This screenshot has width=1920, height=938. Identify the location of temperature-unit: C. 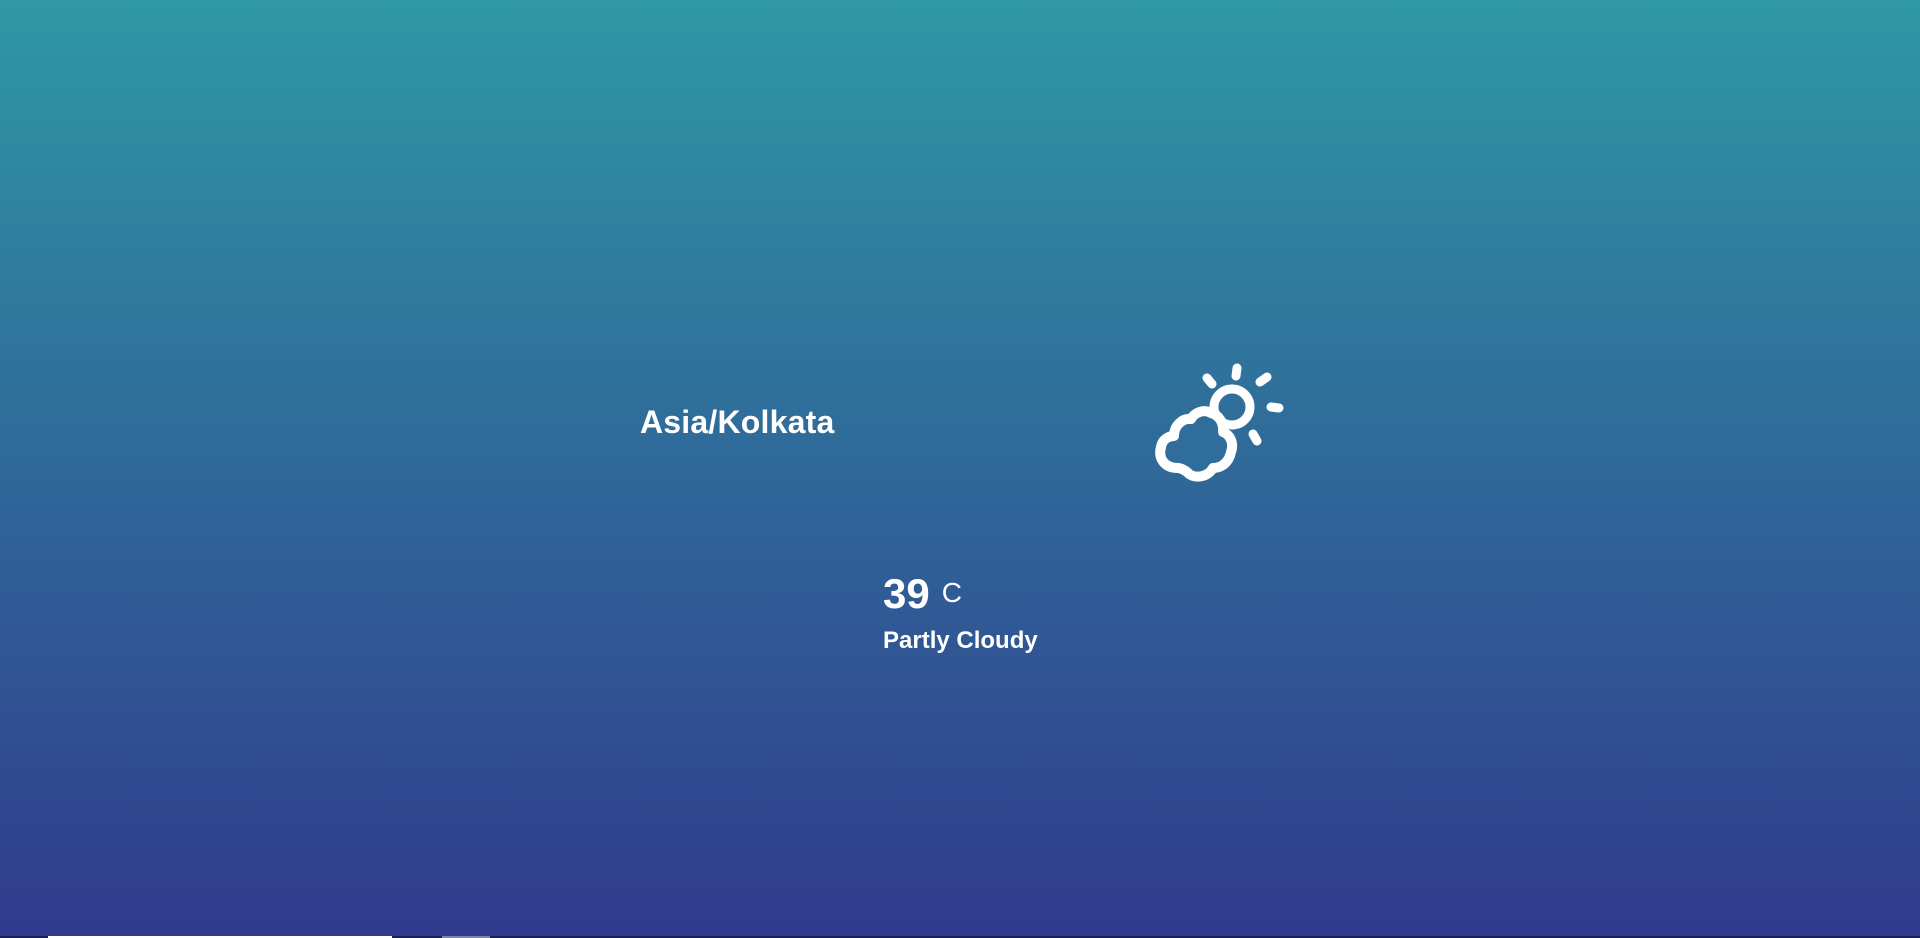
(951, 592).